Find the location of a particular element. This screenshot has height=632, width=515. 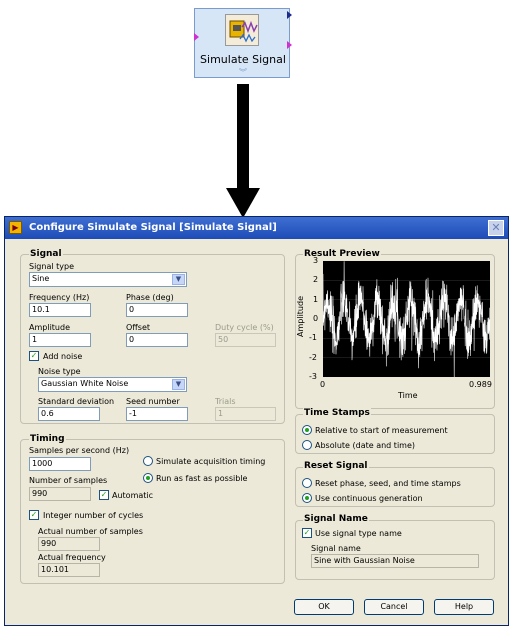

signal-group-title: Signal is located at coordinates (46, 254).